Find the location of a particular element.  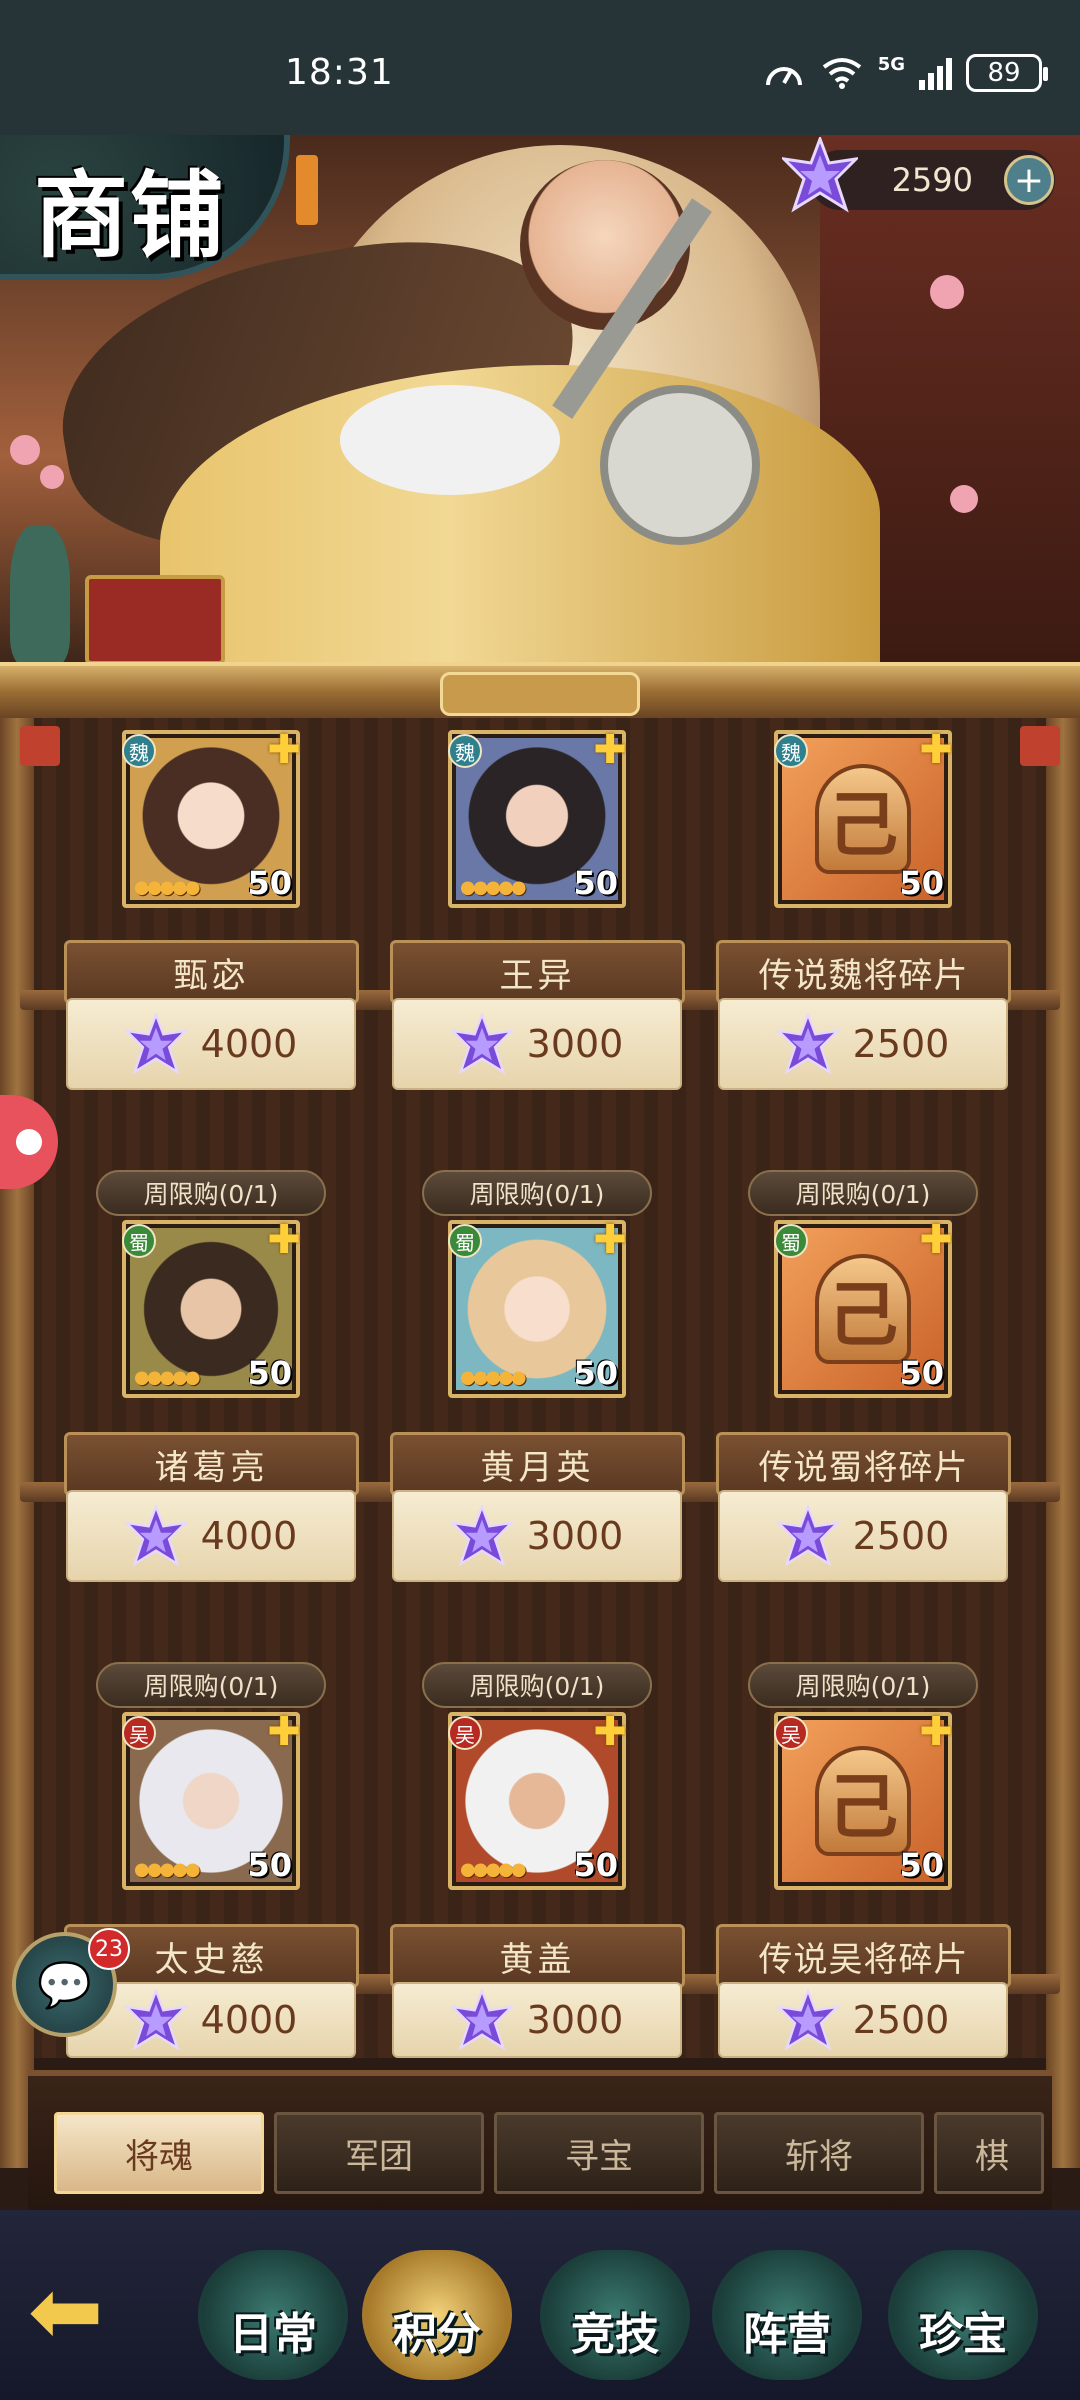

nav-camp-label: 阵营 is located at coordinates (787, 2334).